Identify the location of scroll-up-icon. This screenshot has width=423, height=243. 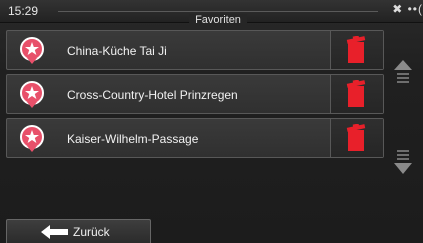
(403, 72).